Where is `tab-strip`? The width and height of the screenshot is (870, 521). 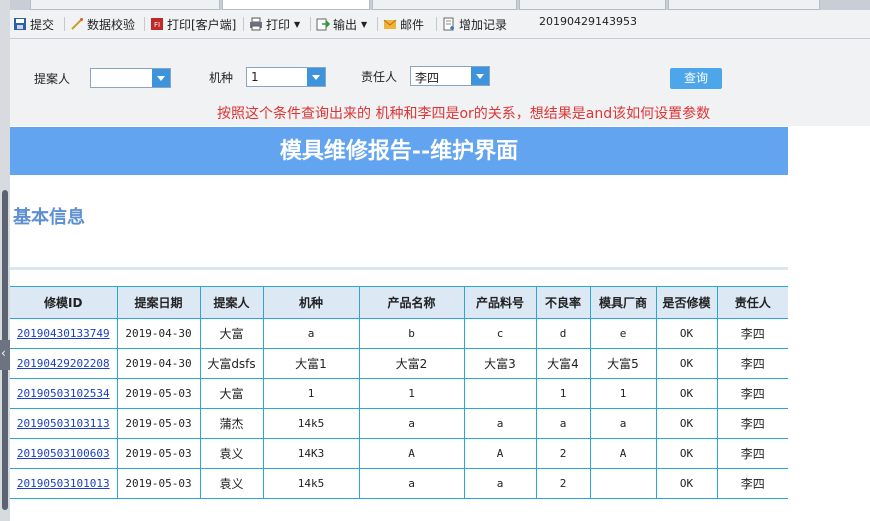
tab-strip is located at coordinates (440, 5).